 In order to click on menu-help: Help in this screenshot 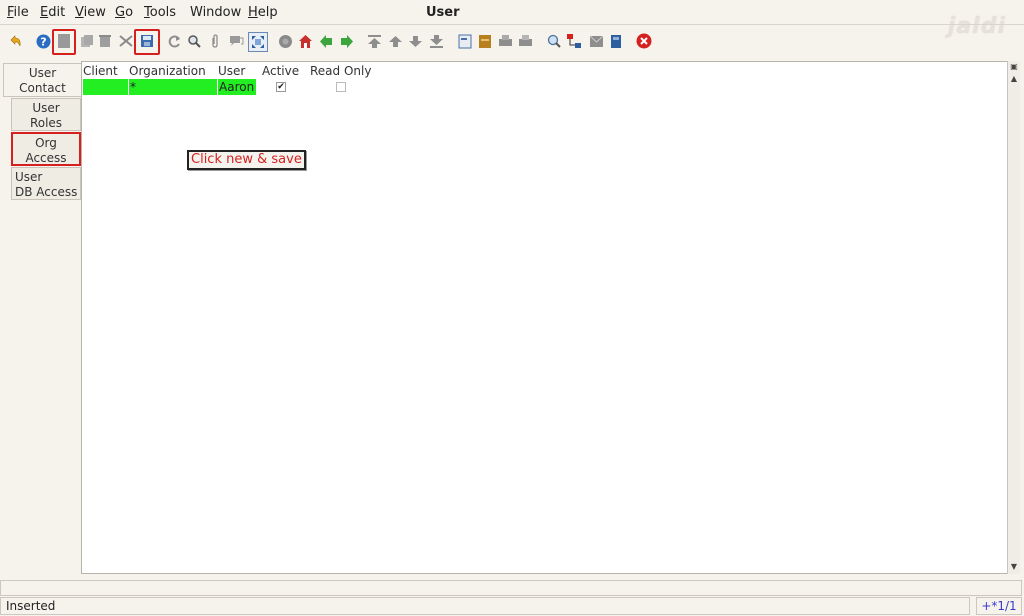, I will do `click(263, 12)`.